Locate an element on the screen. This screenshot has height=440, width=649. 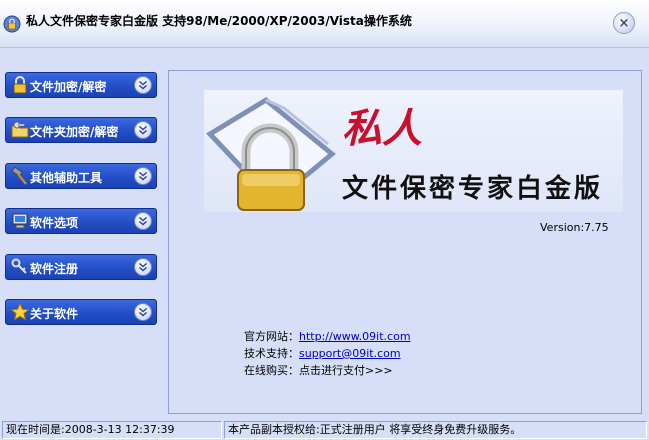
app-lock-icon is located at coordinates (12, 24).